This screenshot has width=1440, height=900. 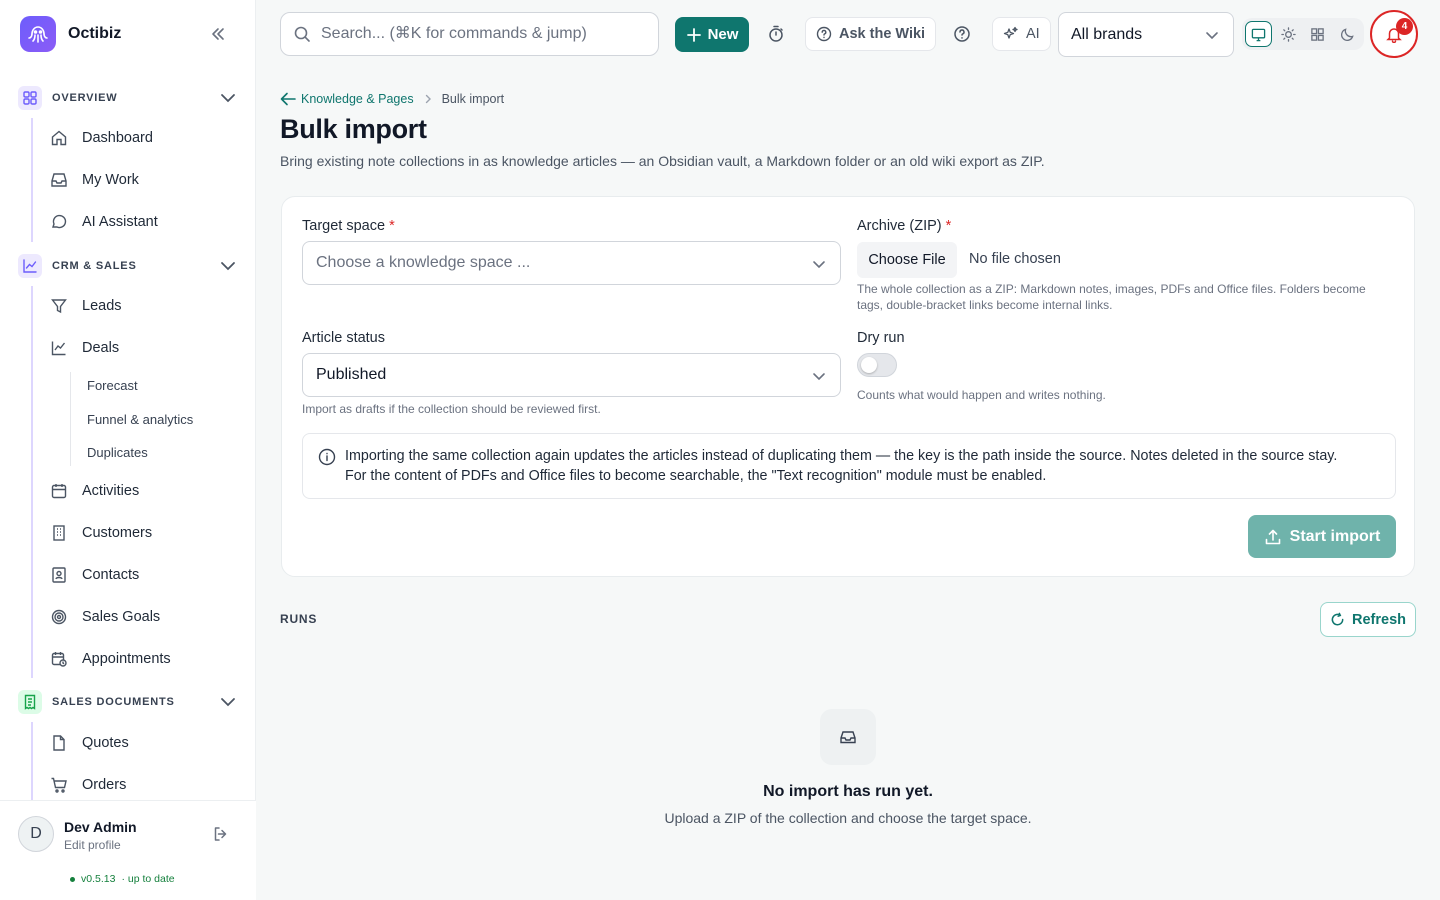 What do you see at coordinates (59, 659) in the screenshot?
I see `calendar-clock-icon` at bounding box center [59, 659].